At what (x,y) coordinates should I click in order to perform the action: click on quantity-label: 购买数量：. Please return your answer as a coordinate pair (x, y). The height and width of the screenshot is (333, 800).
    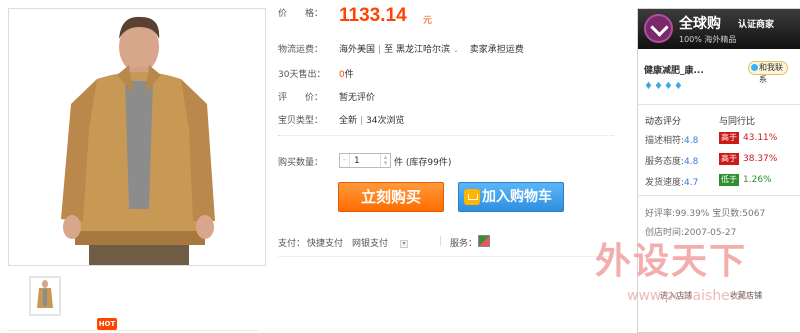
    Looking at the image, I should click on (301, 163).